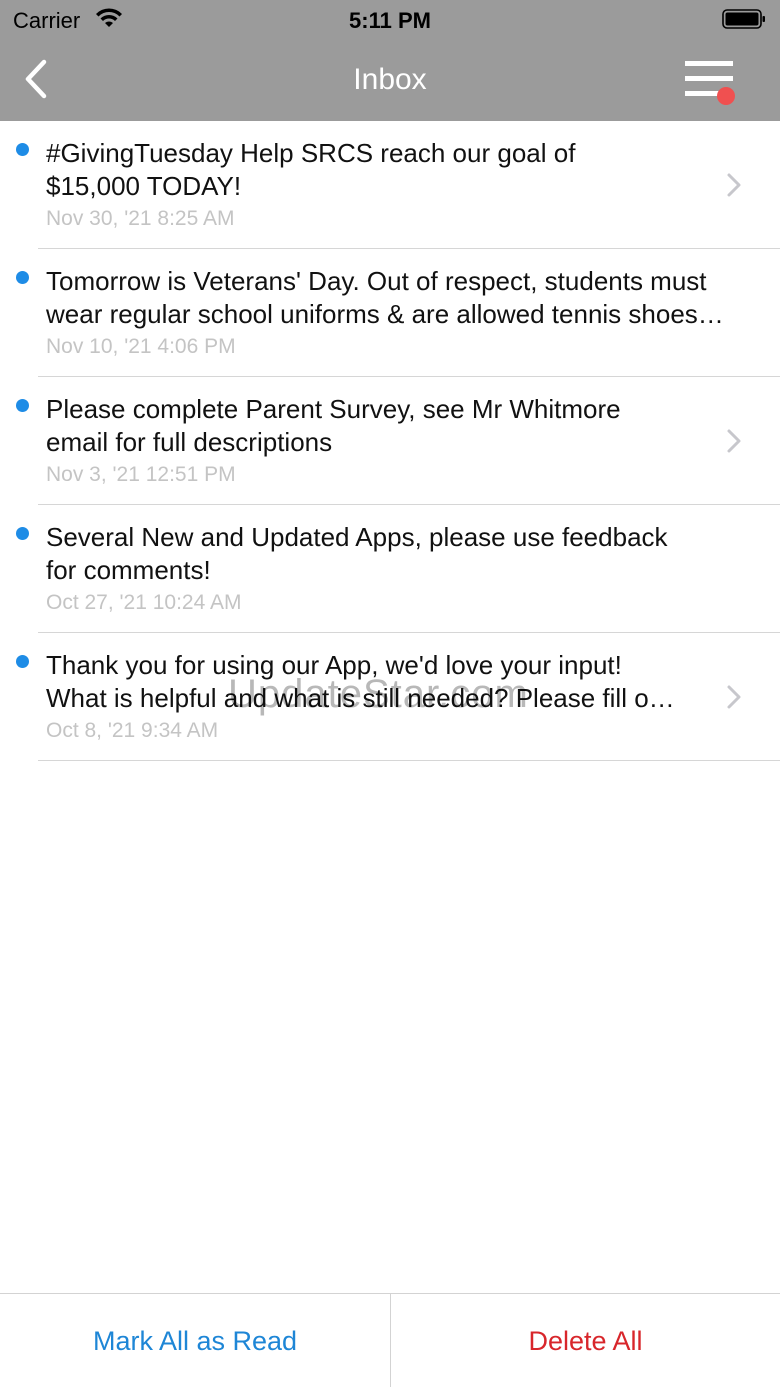 This screenshot has height=1387, width=780. Describe the element at coordinates (726, 96) in the screenshot. I see `notification-badge` at that location.